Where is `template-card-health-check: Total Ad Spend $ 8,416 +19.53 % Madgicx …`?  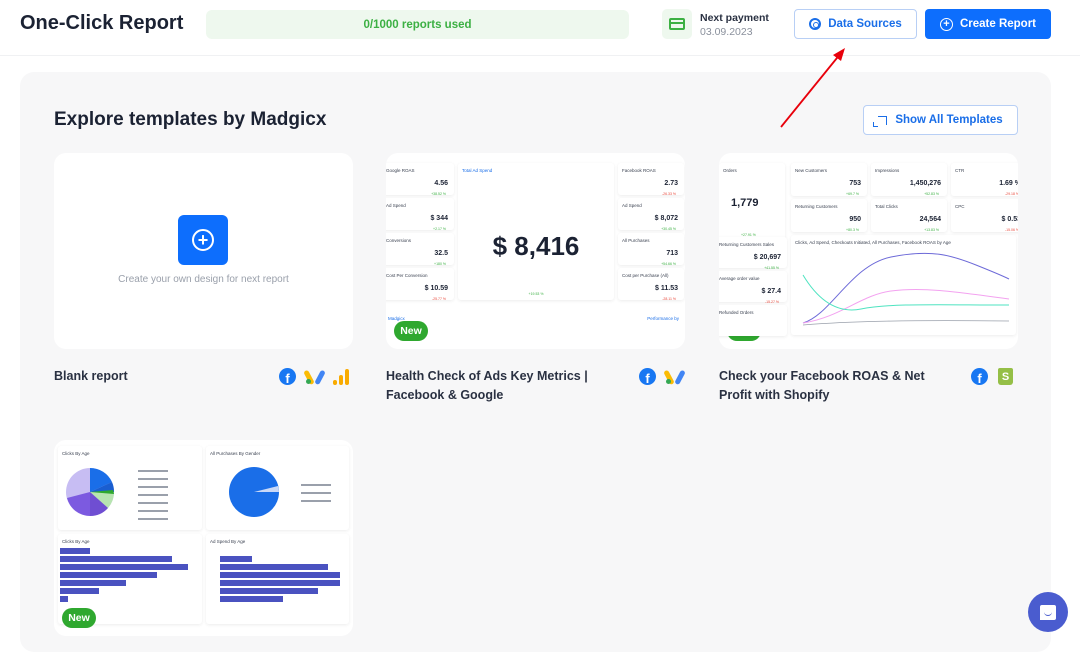 template-card-health-check: Total Ad Spend $ 8,416 +19.53 % Madgicx … is located at coordinates (535, 251).